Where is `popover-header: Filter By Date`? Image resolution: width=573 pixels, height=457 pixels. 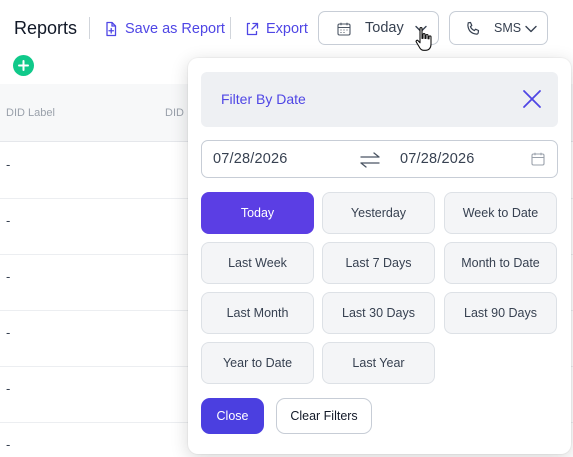
popover-header: Filter By Date is located at coordinates (379, 99).